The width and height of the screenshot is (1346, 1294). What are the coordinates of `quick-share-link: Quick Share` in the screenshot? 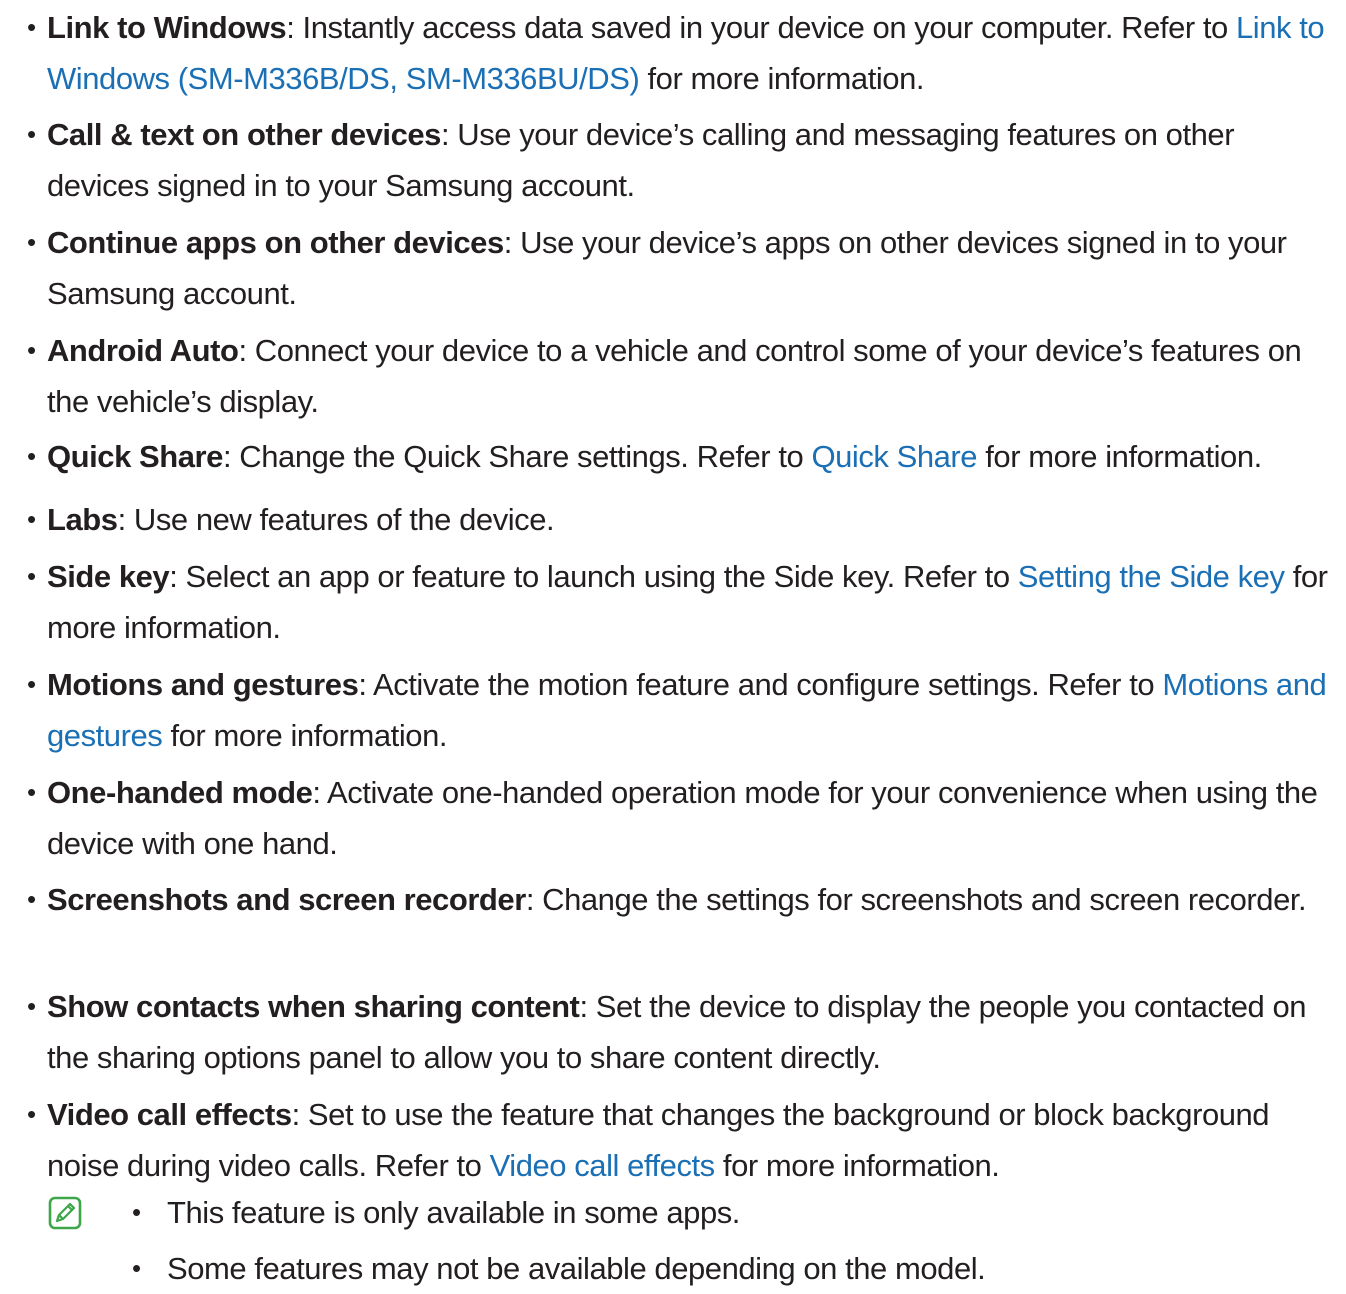 It's located at (894, 456).